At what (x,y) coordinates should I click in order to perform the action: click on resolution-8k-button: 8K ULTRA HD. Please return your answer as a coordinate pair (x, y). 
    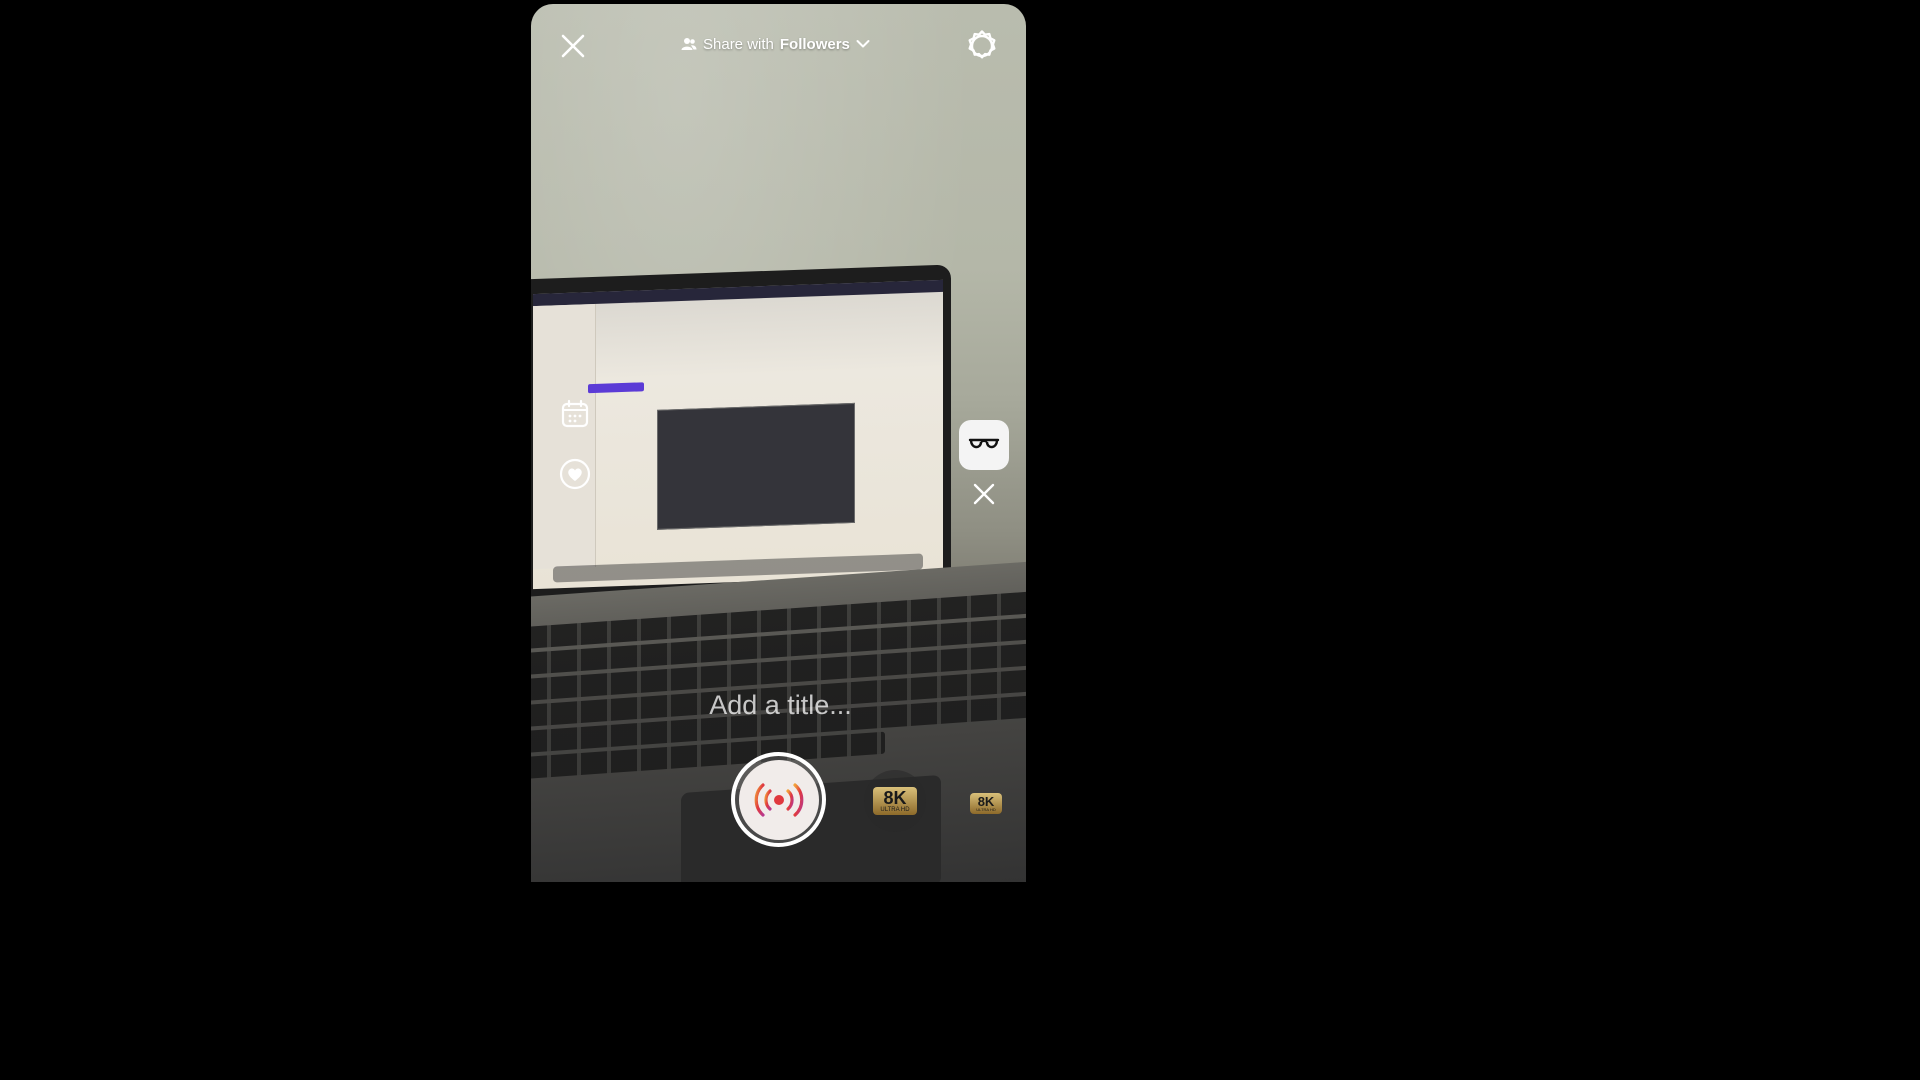
    Looking at the image, I should click on (895, 801).